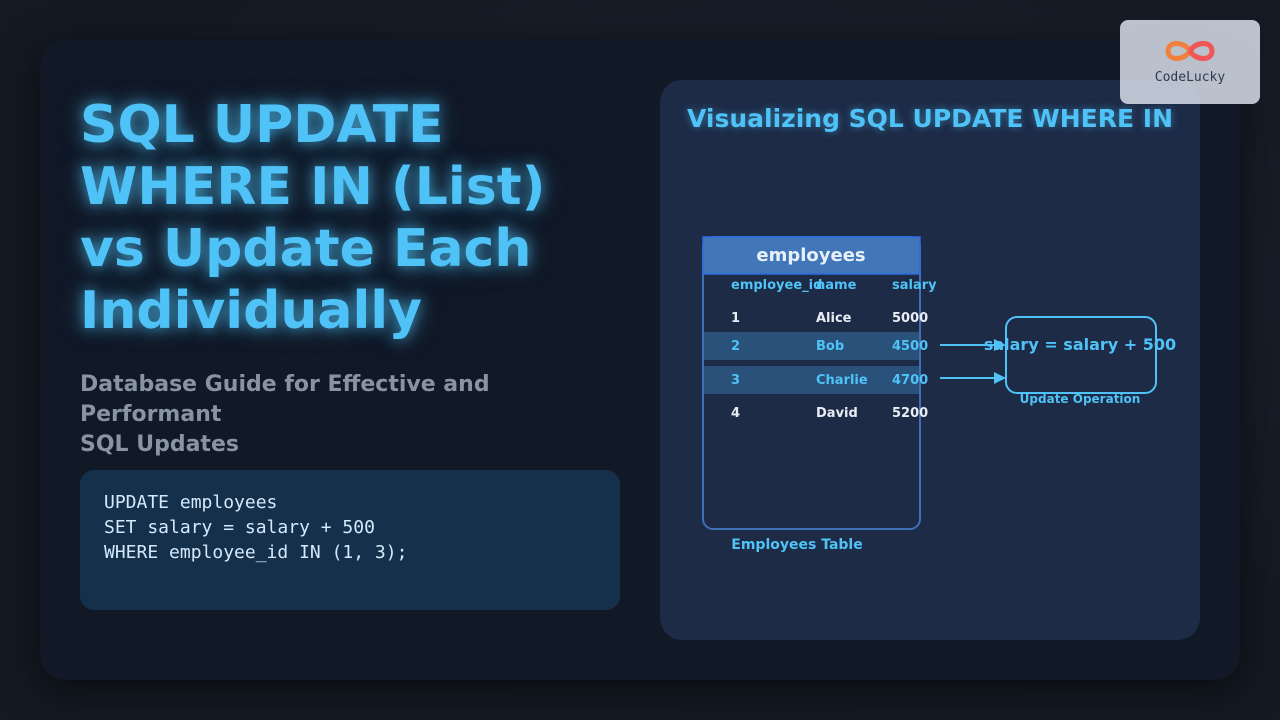 The height and width of the screenshot is (720, 1280). I want to click on table-cell: 3, so click(735, 380).